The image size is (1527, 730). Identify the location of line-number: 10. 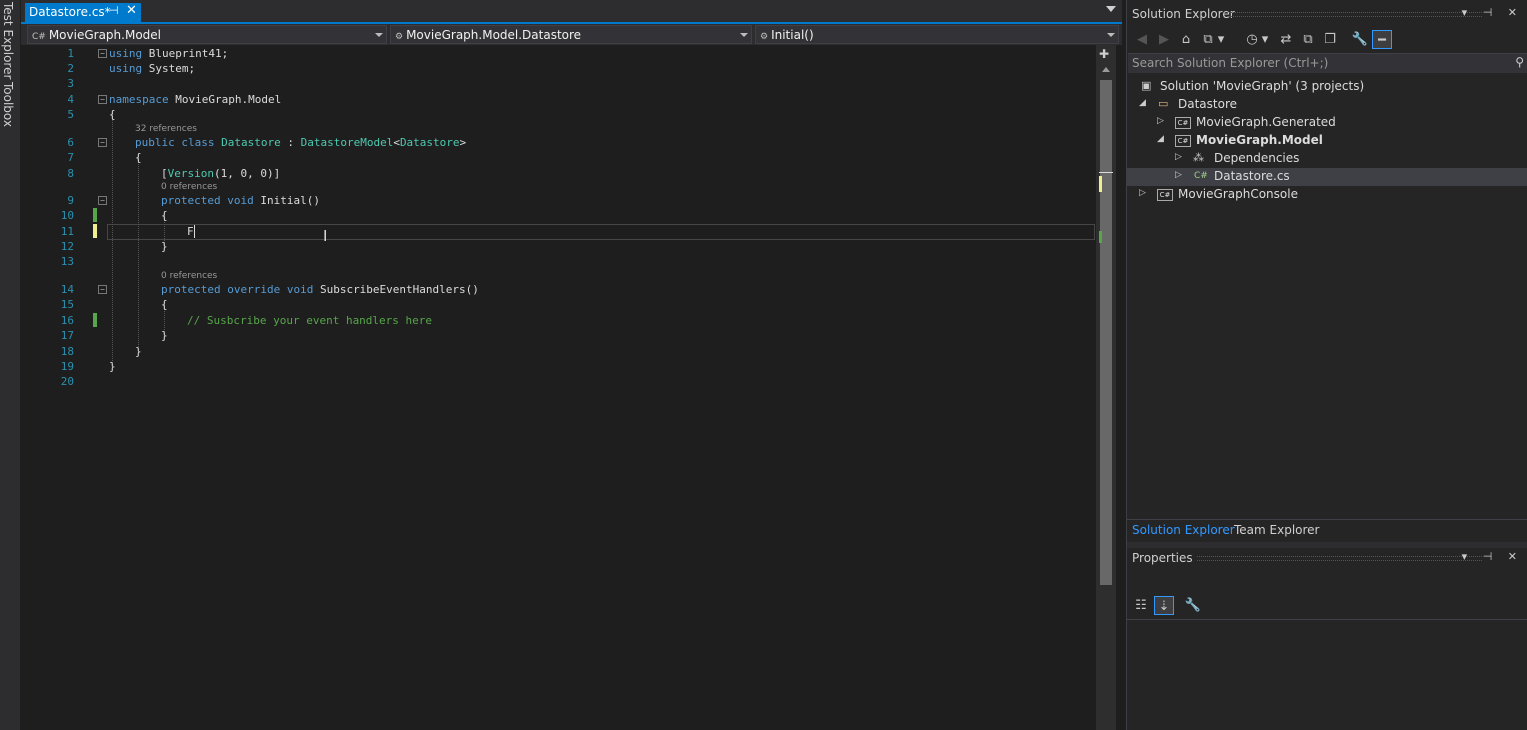
(67, 215).